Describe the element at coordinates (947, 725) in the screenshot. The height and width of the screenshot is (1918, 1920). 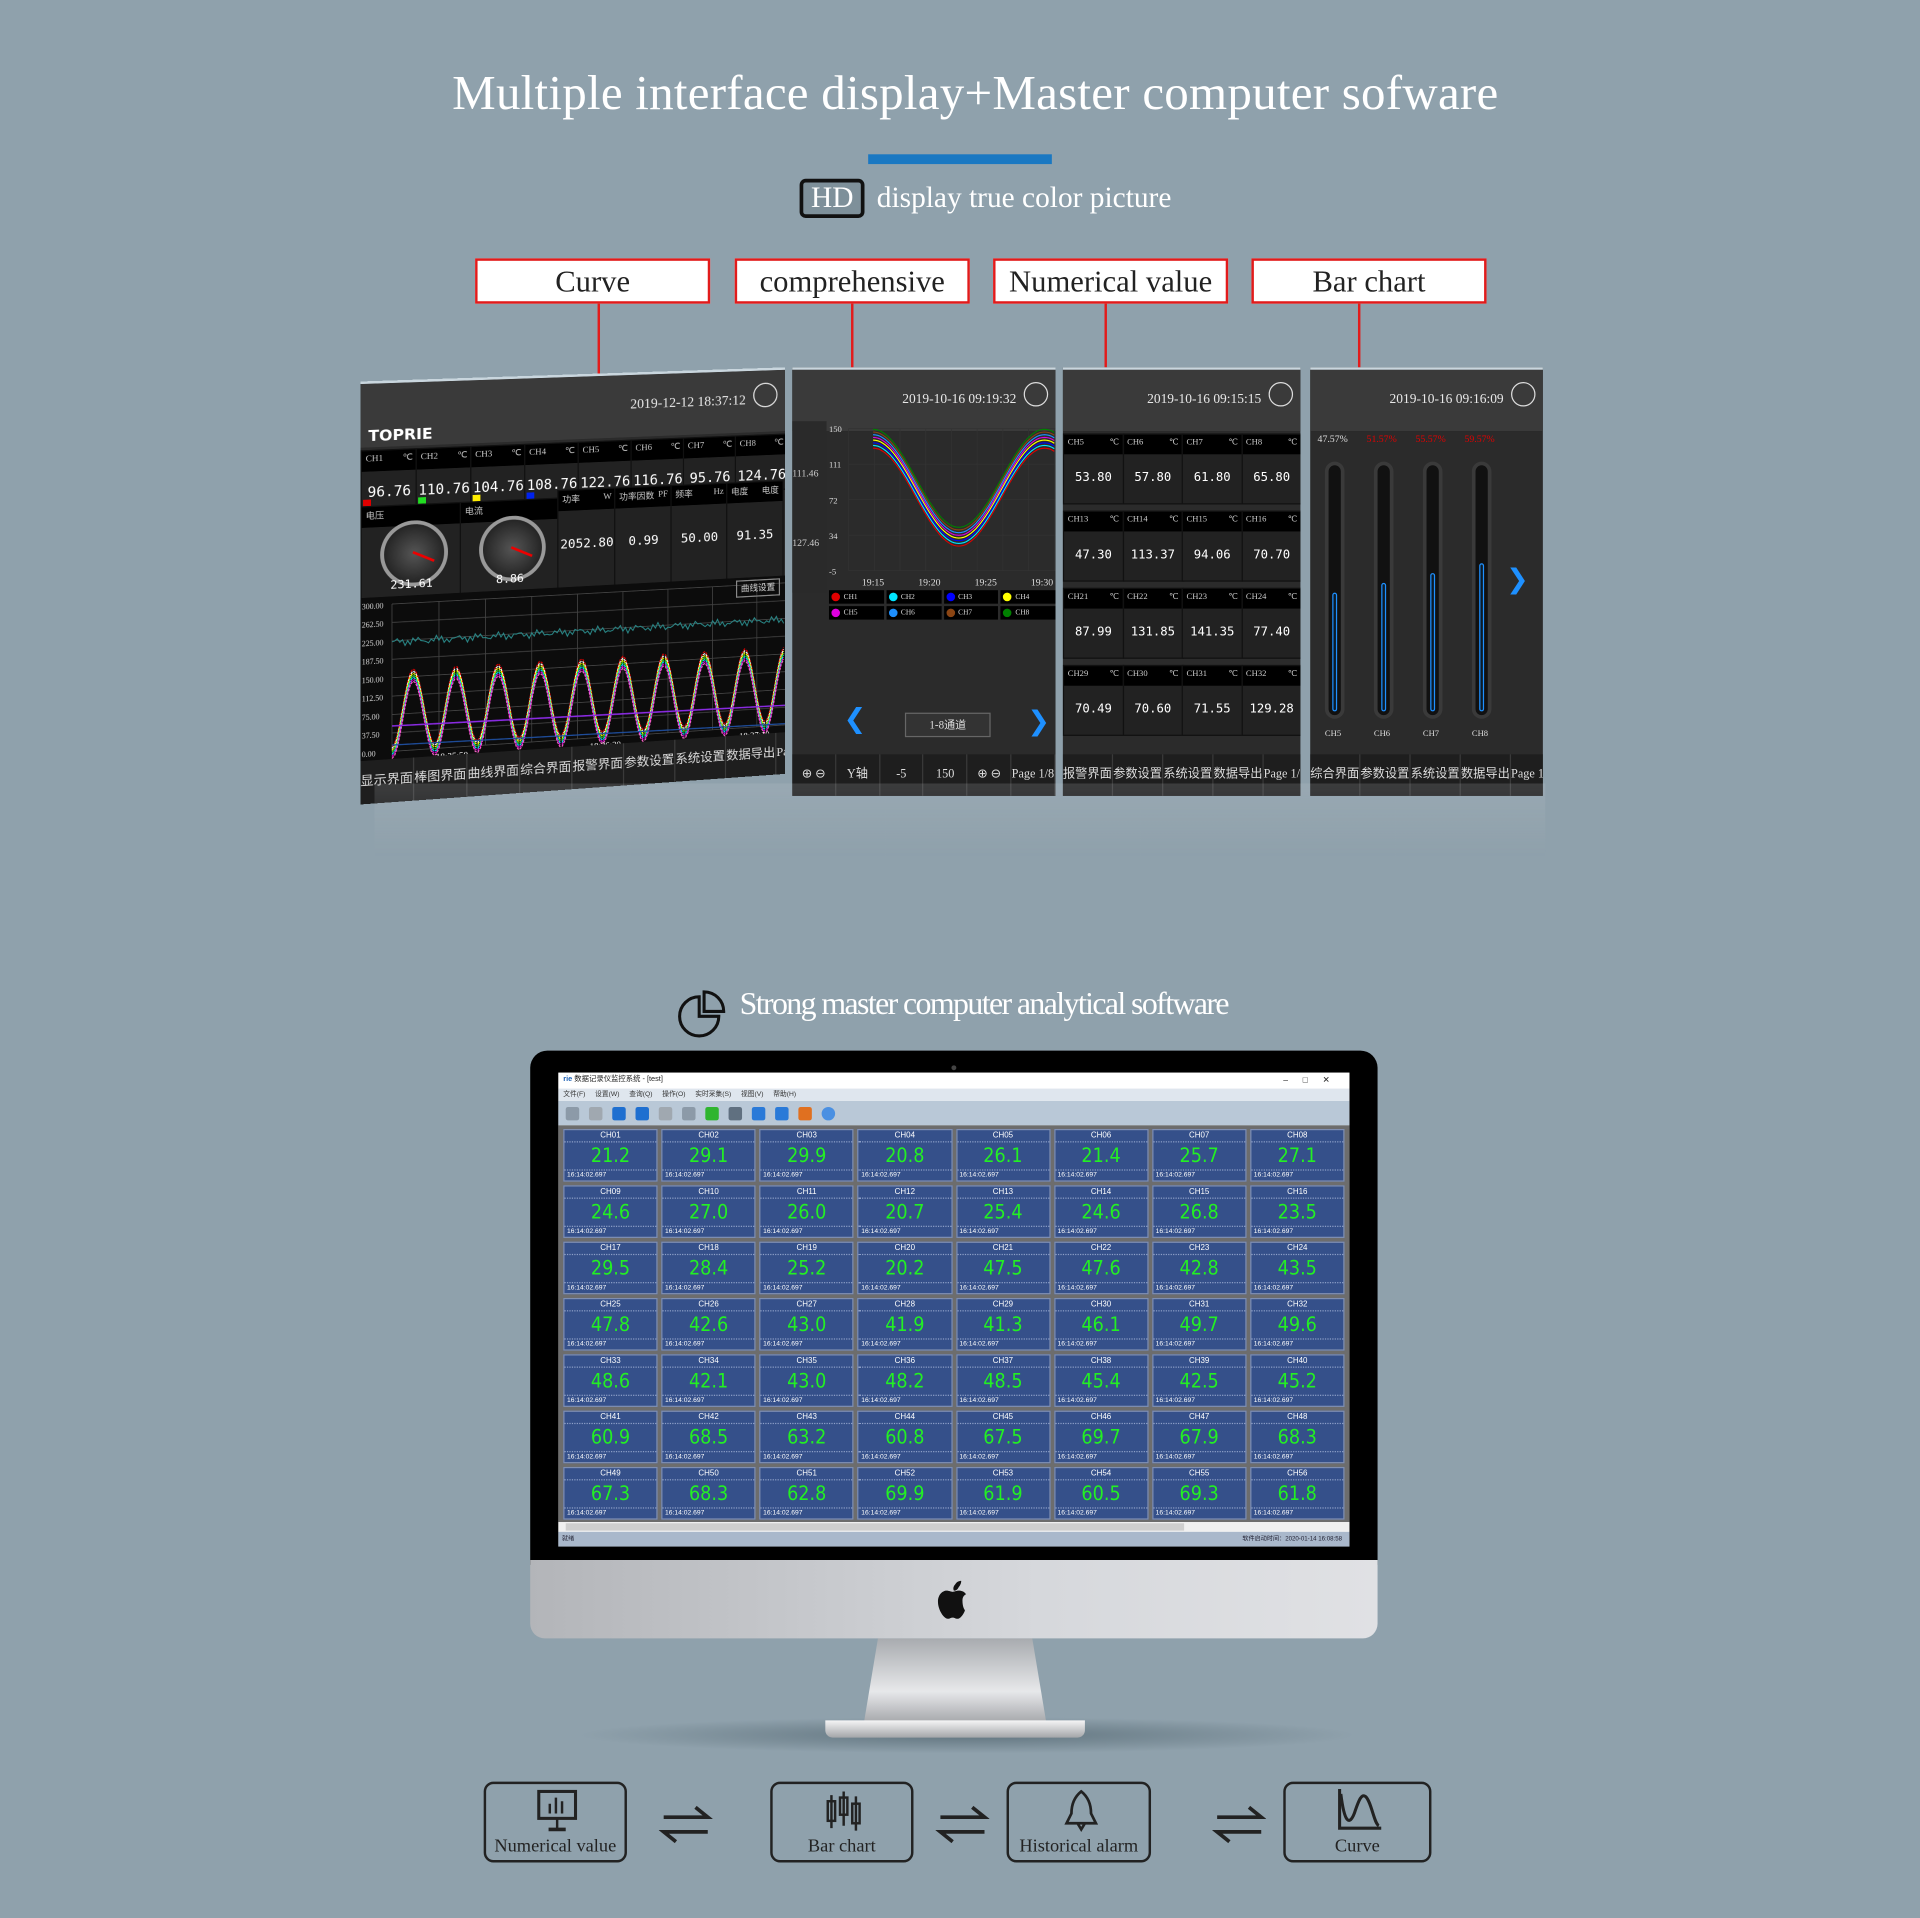
I see `channel-group-button: 1-8通道` at that location.